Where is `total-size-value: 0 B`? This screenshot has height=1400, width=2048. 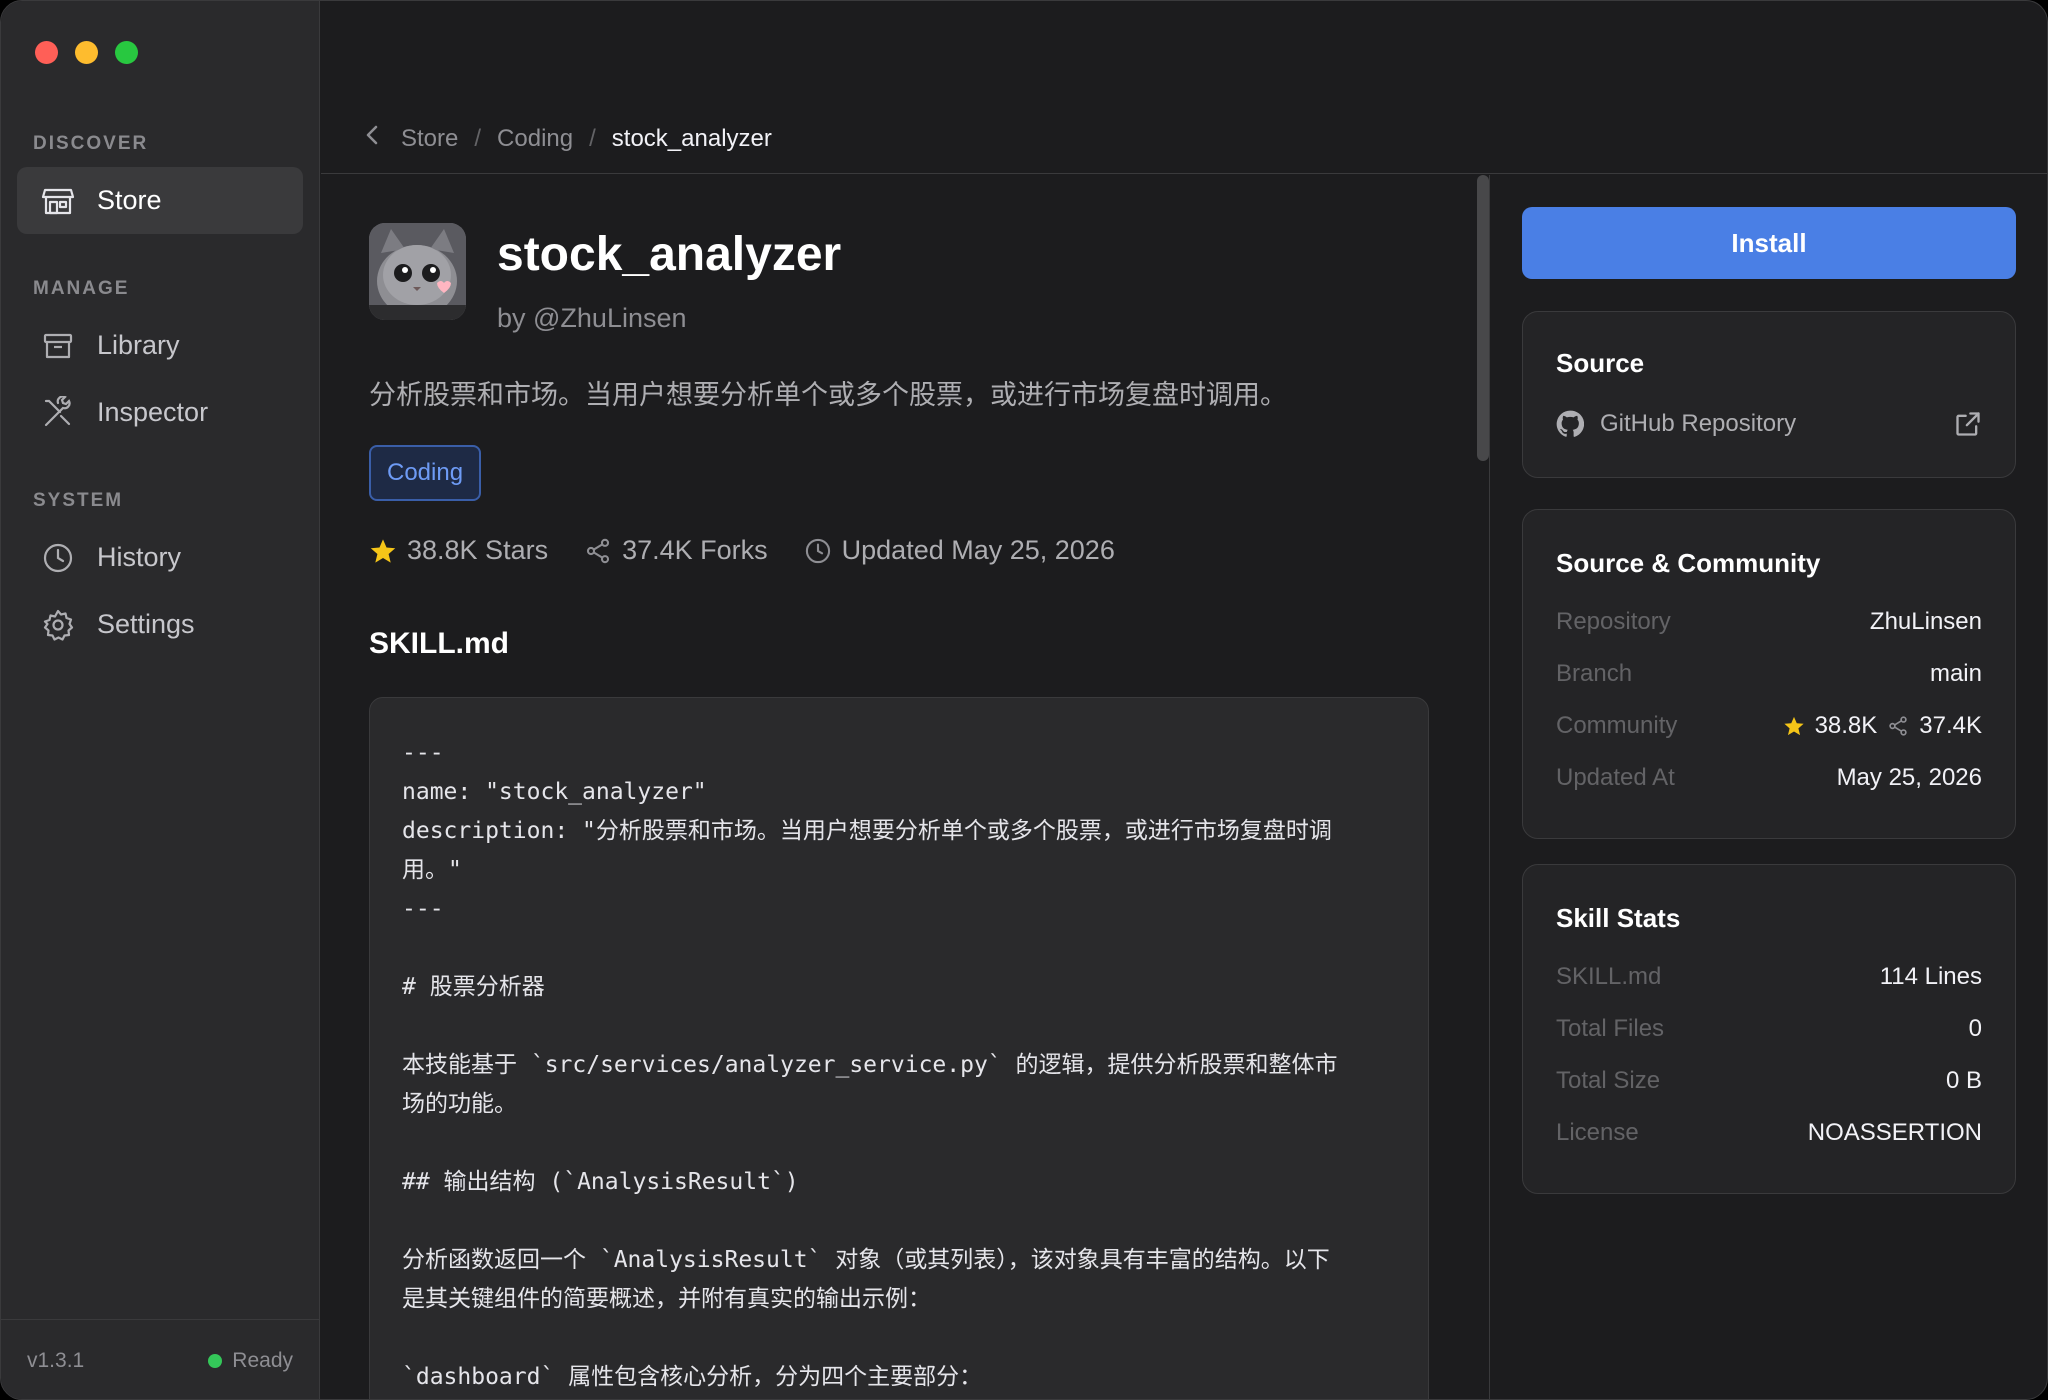
total-size-value: 0 B is located at coordinates (1963, 1080).